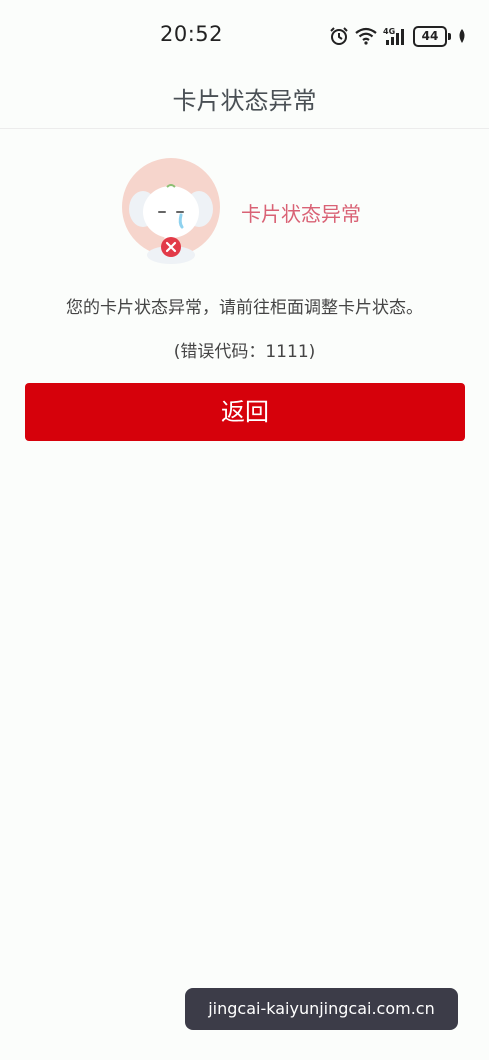 The width and height of the screenshot is (489, 1060). I want to click on back-button: 返回, so click(245, 412).